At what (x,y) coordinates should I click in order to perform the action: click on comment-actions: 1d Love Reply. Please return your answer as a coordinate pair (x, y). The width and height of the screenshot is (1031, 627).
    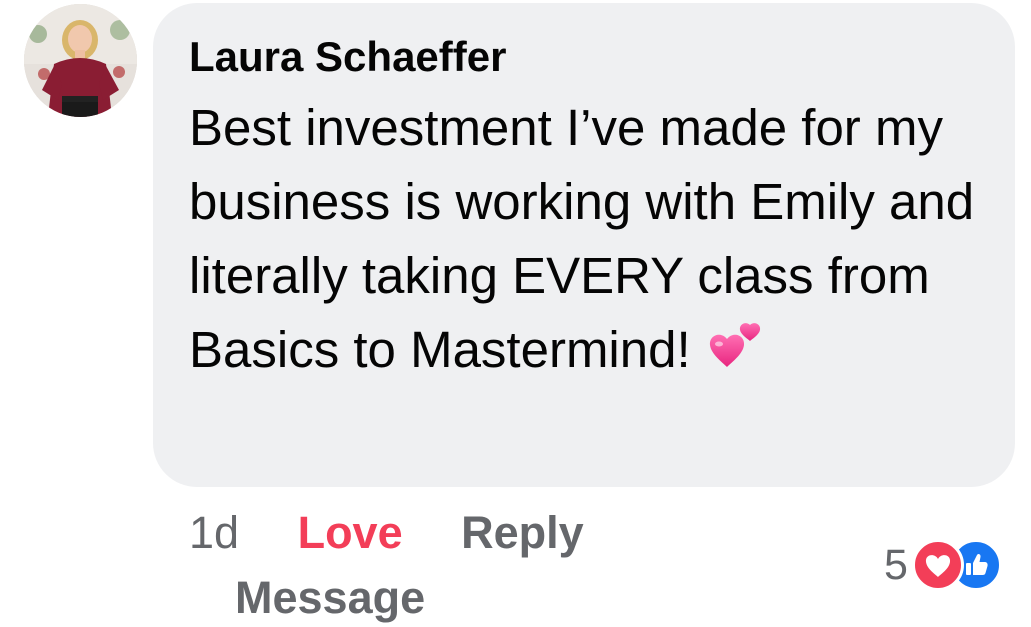
    Looking at the image, I should click on (386, 533).